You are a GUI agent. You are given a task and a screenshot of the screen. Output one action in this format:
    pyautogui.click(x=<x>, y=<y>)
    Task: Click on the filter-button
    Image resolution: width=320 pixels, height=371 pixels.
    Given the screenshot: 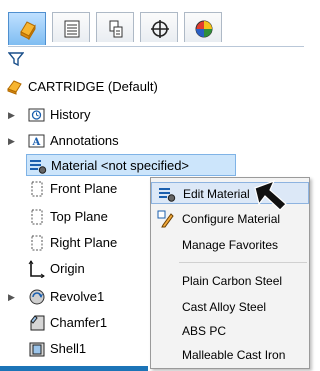 What is the action you would take?
    pyautogui.click(x=16, y=60)
    